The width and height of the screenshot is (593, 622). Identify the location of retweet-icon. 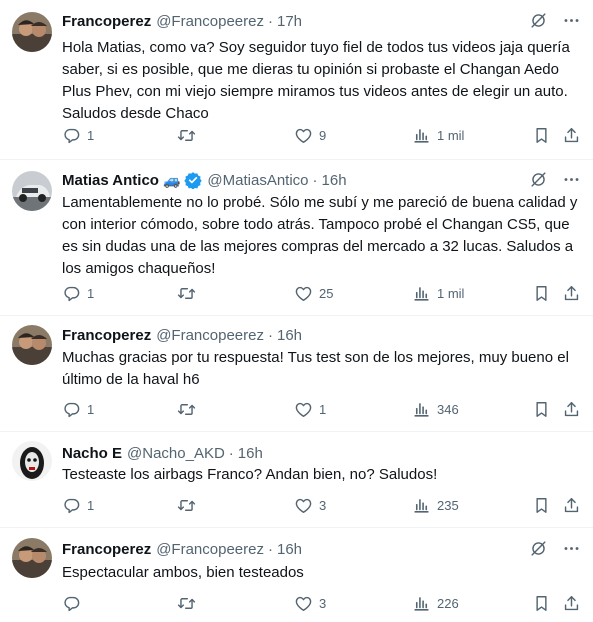
(186, 603).